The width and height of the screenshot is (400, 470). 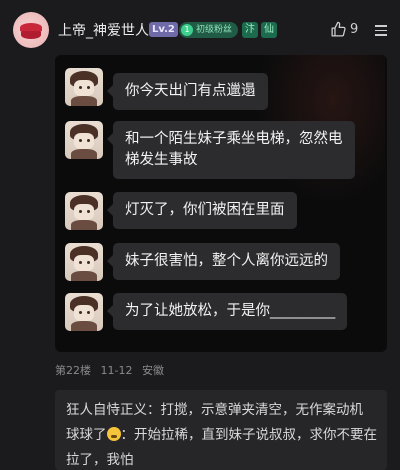 I want to click on fan-badge: 1 初级粉丝, so click(x=209, y=30).